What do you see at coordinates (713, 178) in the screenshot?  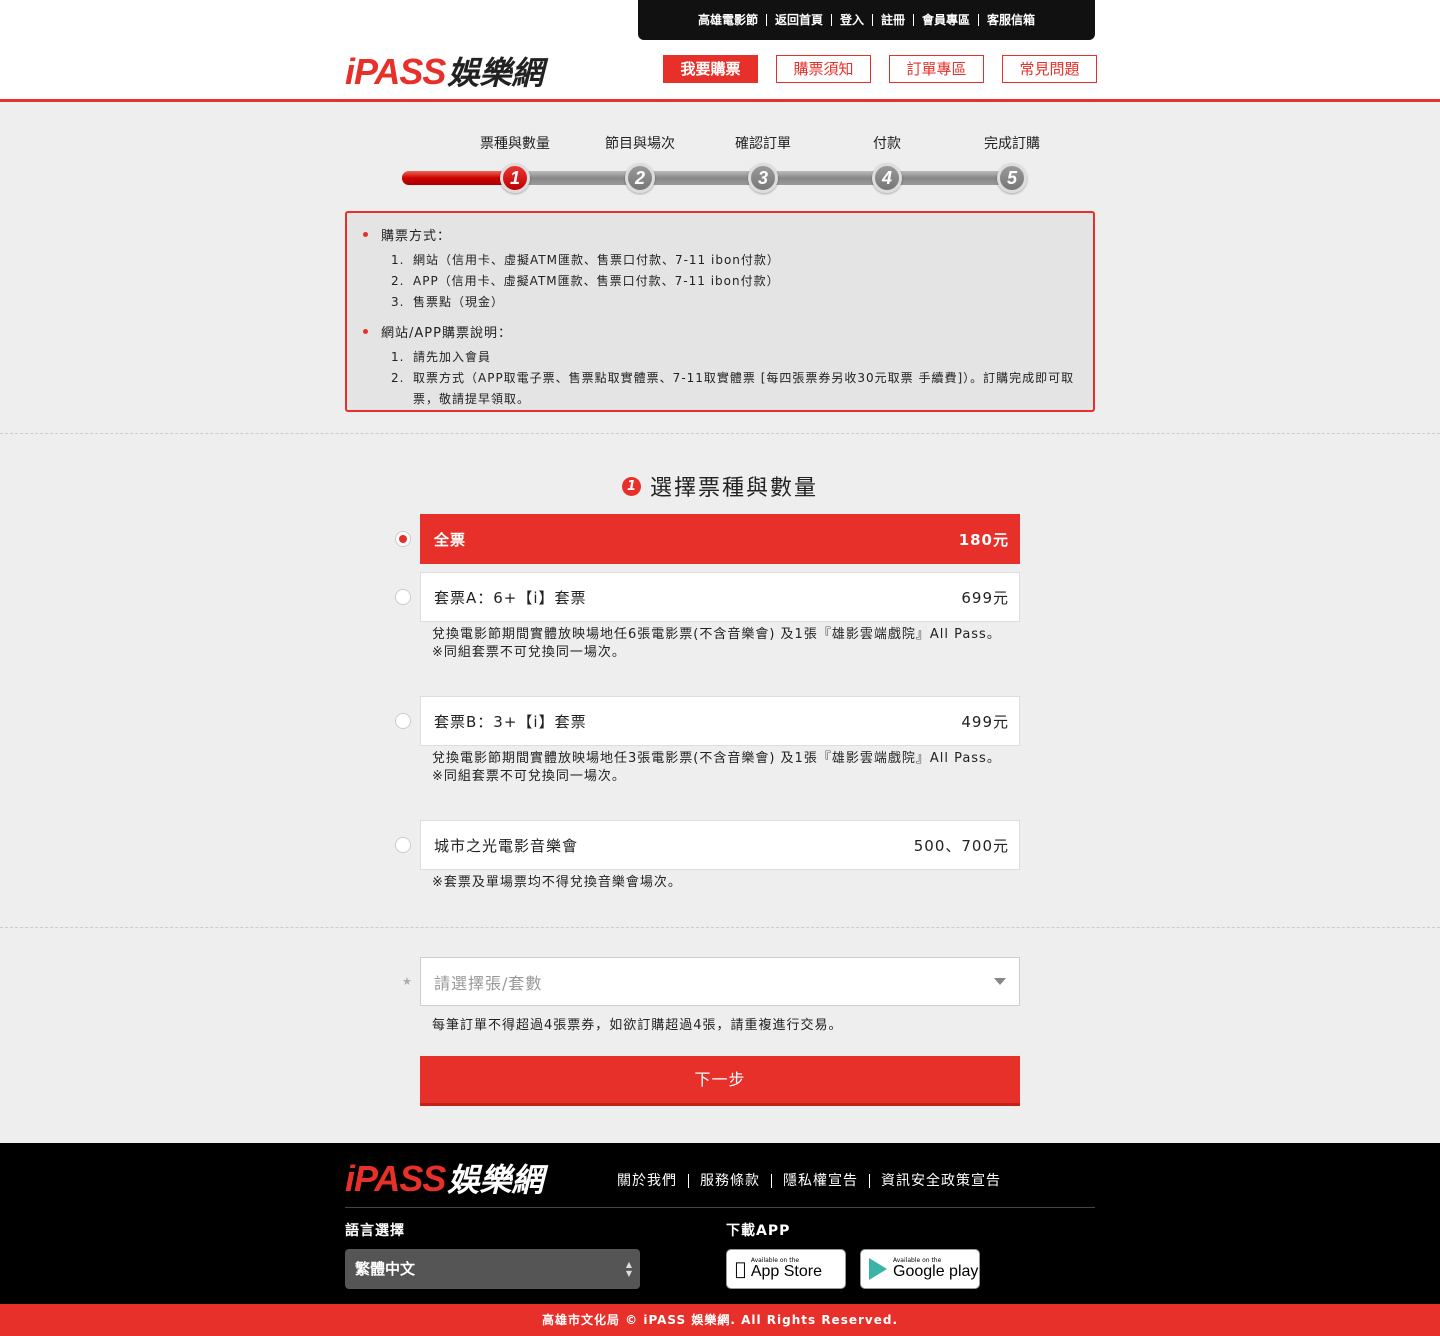 I see `step-progress-bar` at bounding box center [713, 178].